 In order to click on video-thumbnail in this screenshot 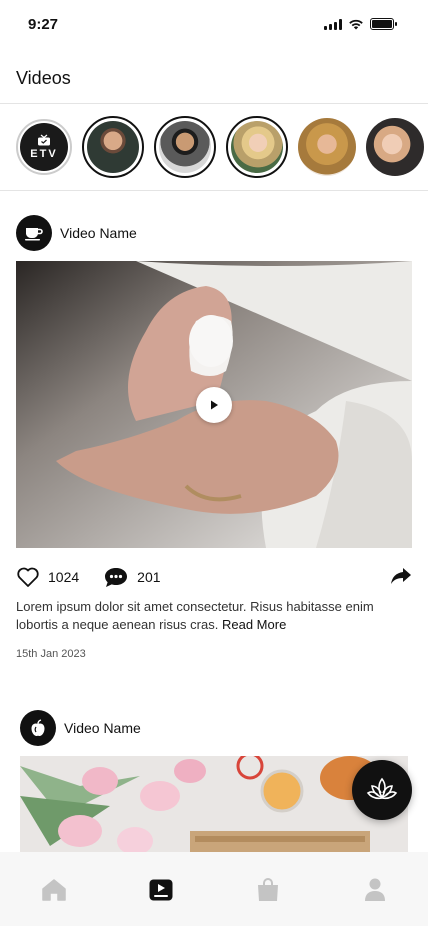, I will do `click(214, 811)`.